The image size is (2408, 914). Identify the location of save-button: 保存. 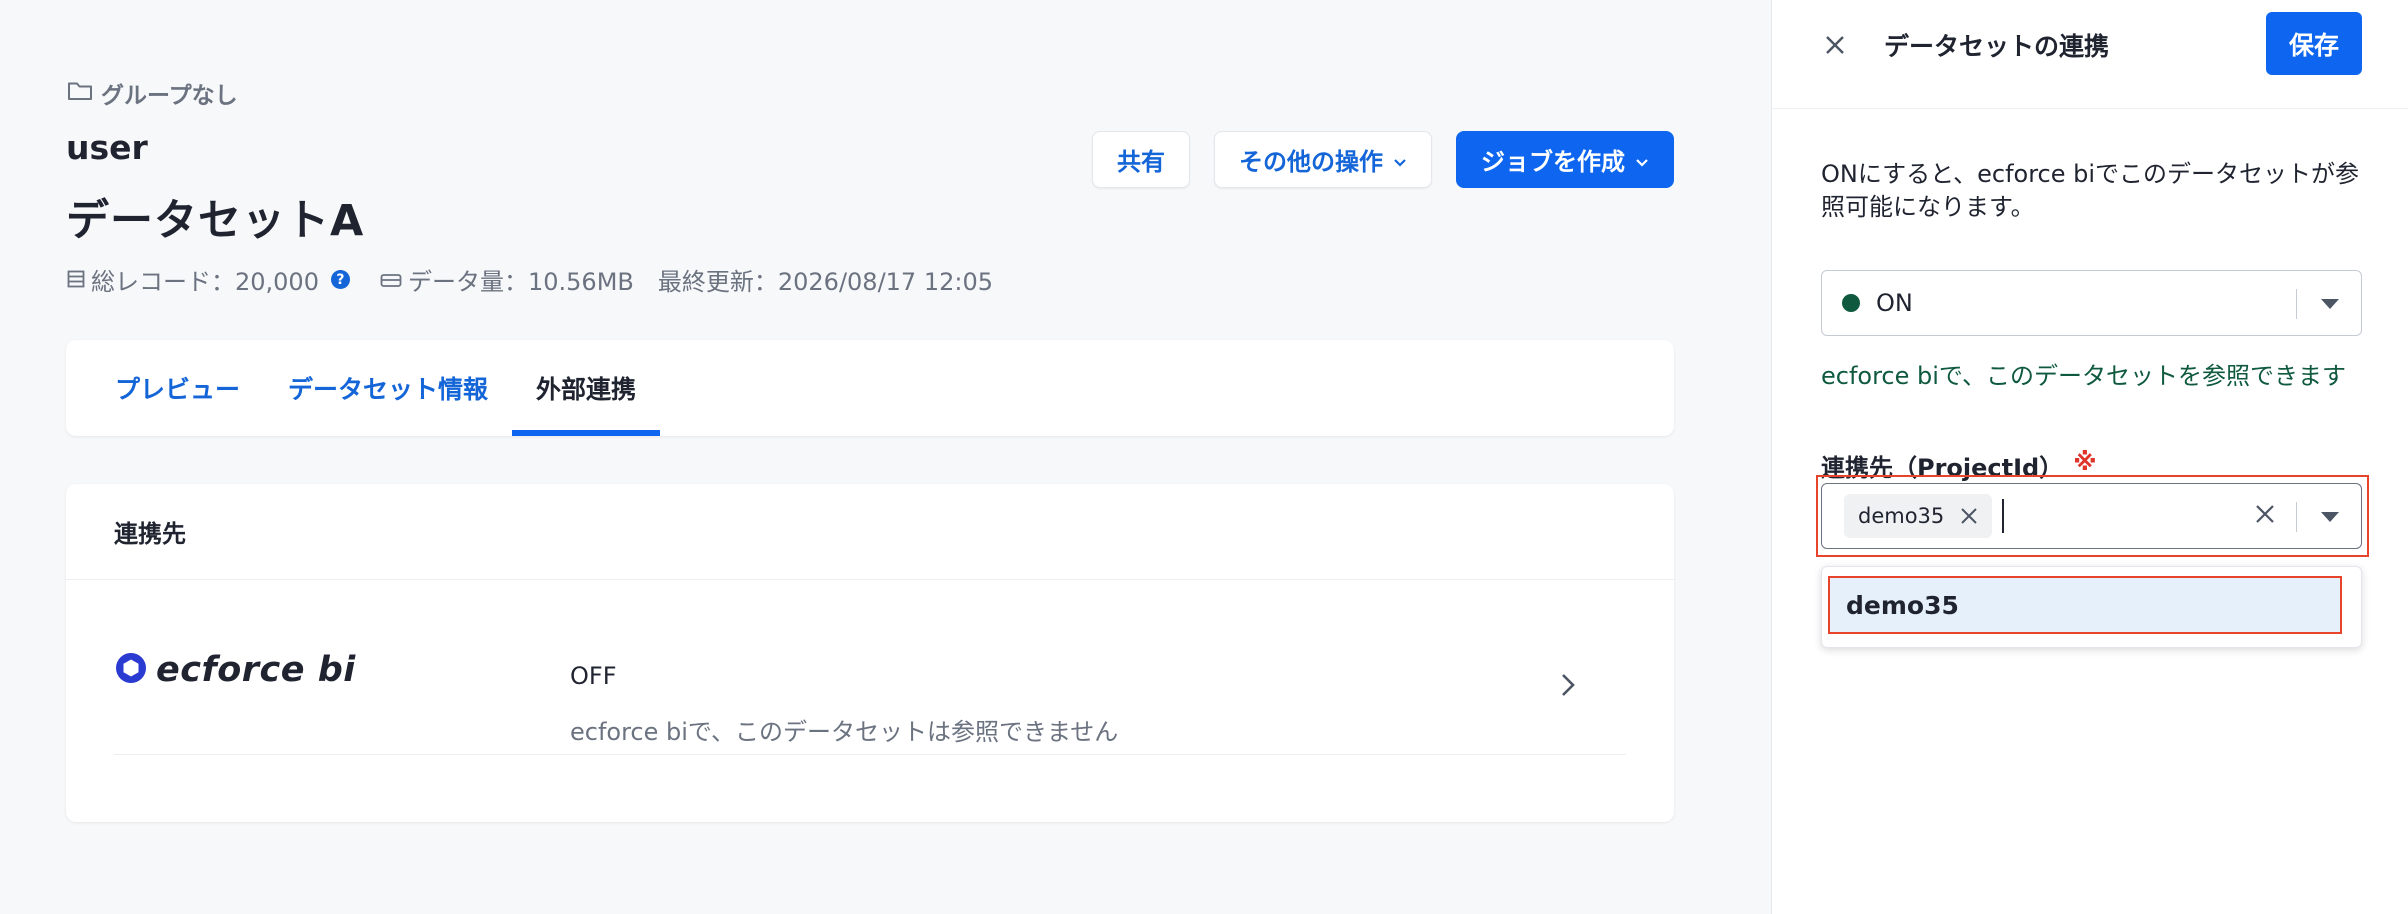
(2314, 43).